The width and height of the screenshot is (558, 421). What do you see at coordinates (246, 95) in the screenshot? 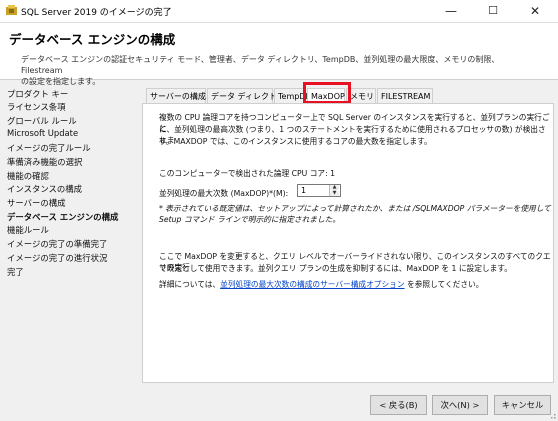
I see `tab-data-directories: データ ディレクトリ` at bounding box center [246, 95].